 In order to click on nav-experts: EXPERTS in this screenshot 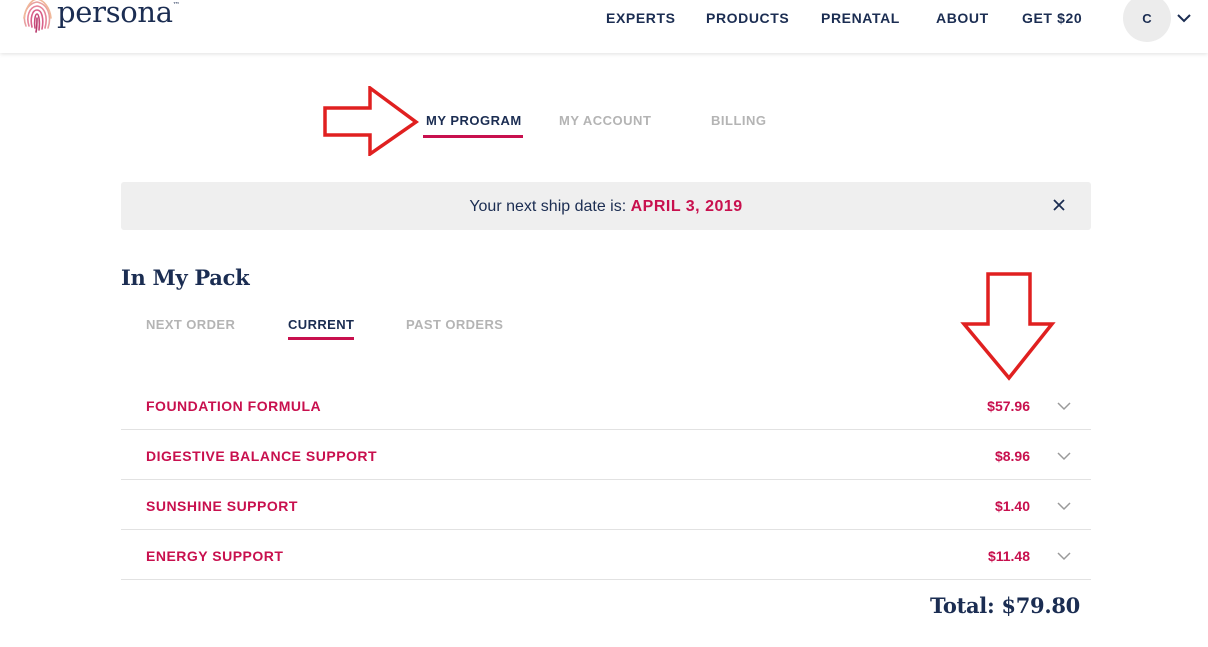, I will do `click(641, 18)`.